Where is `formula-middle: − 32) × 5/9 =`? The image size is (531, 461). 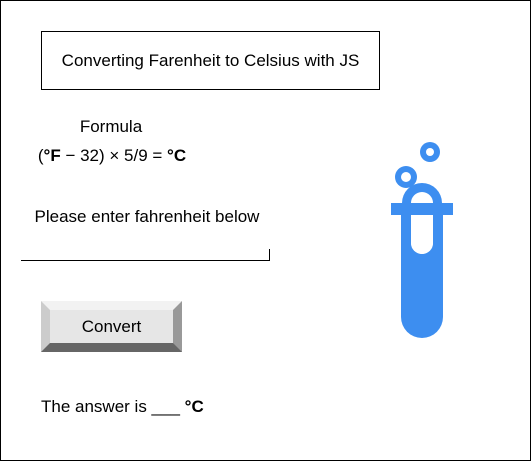
formula-middle: − 32) × 5/9 = is located at coordinates (114, 155).